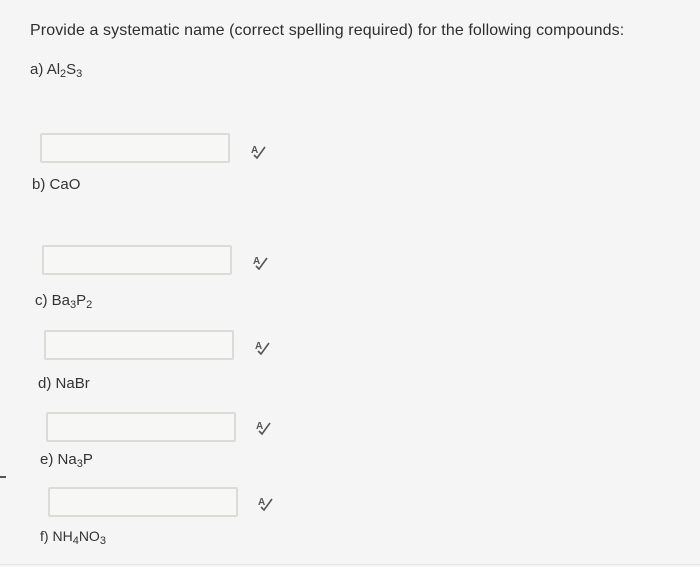 The width and height of the screenshot is (700, 567). What do you see at coordinates (89, 536) in the screenshot?
I see `formula-f-seg: NO` at bounding box center [89, 536].